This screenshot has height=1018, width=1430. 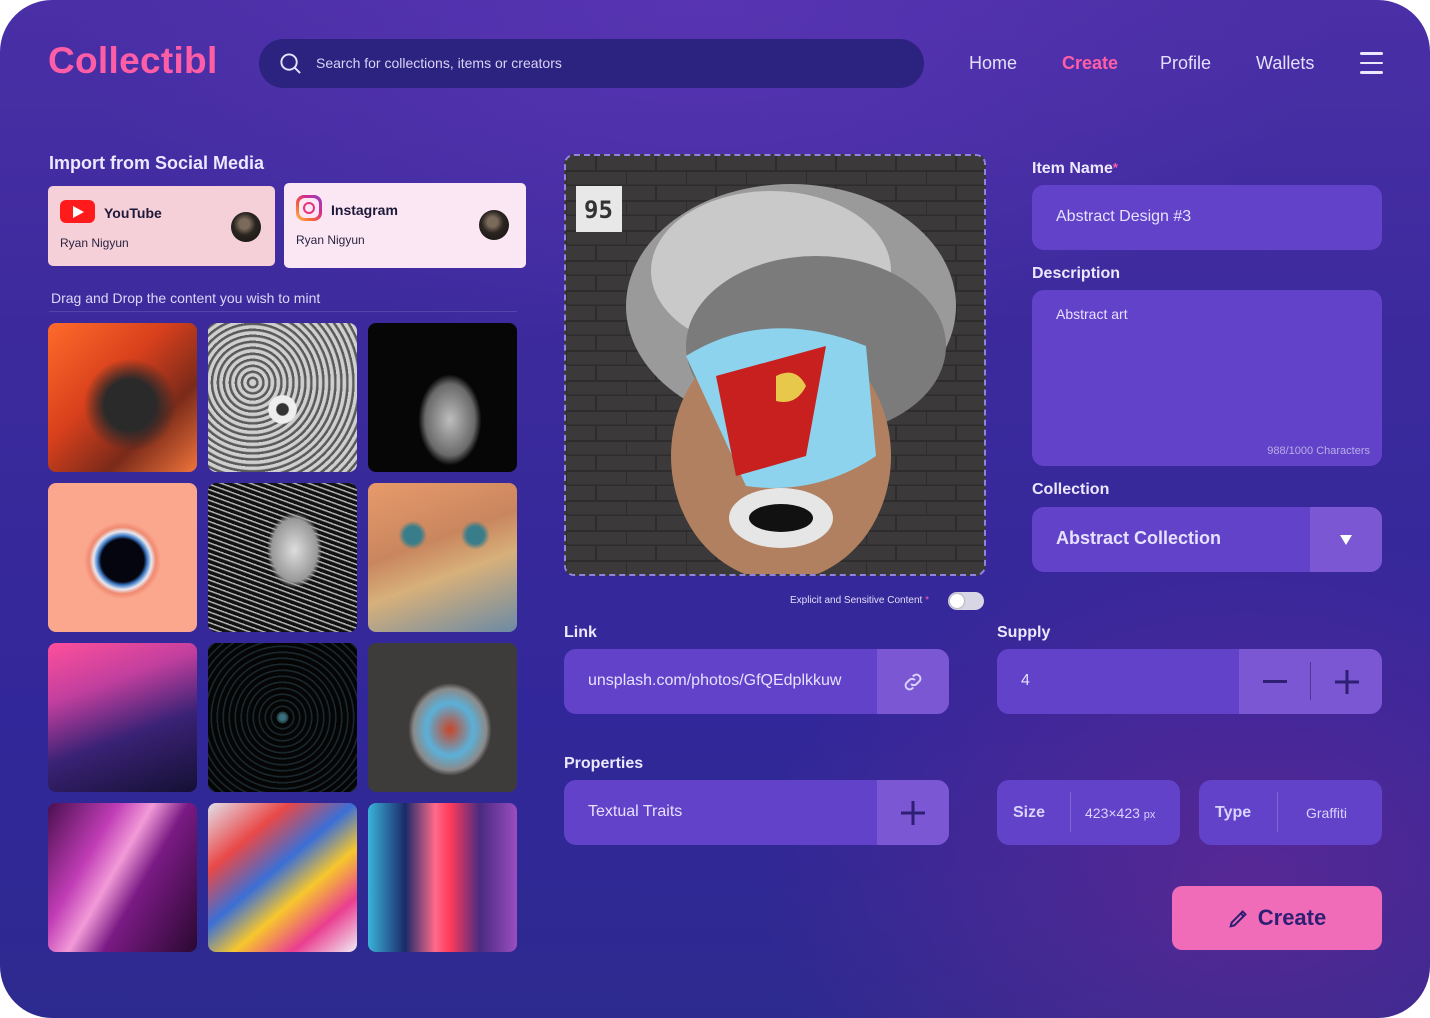 I want to click on create-button: Create, so click(x=1277, y=918).